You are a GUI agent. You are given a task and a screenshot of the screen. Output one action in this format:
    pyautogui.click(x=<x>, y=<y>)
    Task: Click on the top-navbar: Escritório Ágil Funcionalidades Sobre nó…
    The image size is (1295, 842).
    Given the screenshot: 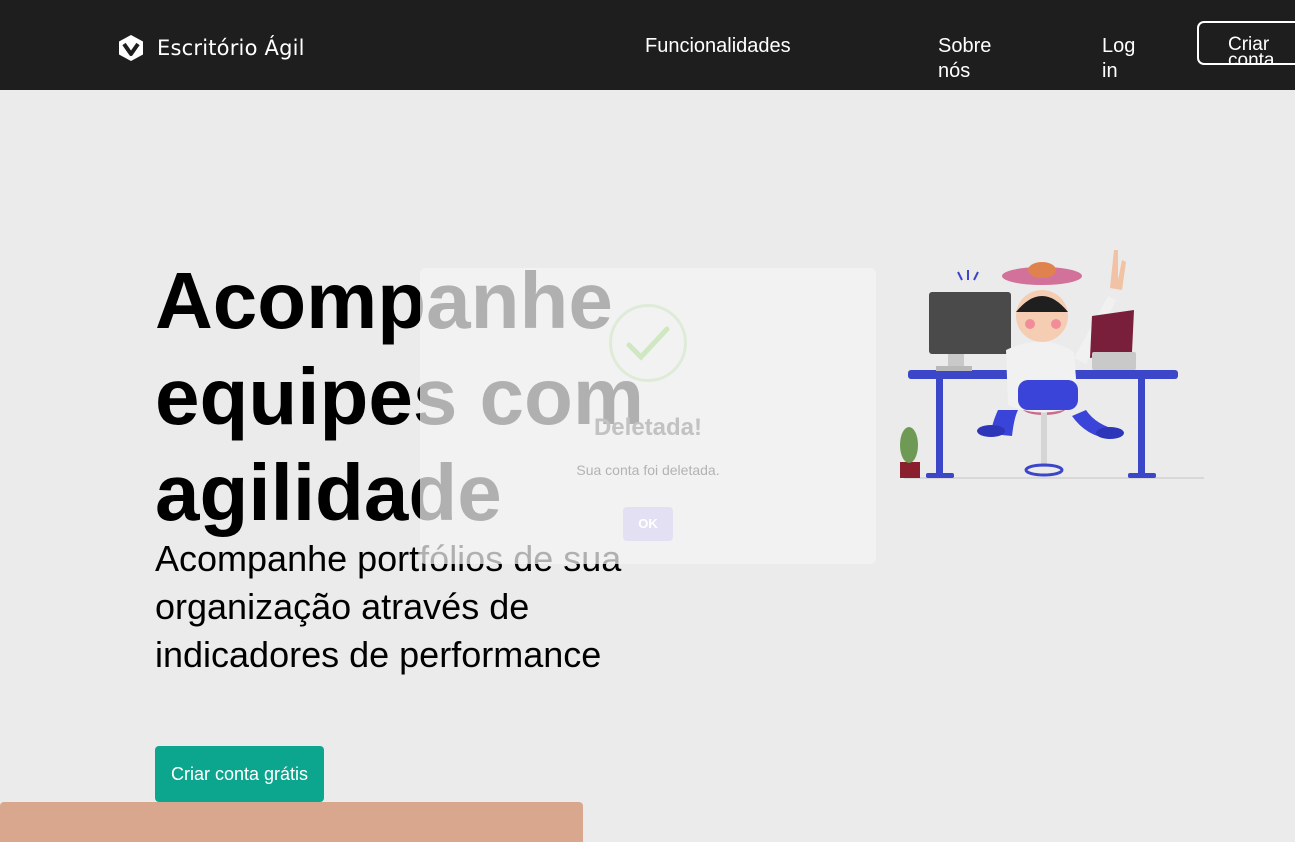 What is the action you would take?
    pyautogui.click(x=647, y=45)
    